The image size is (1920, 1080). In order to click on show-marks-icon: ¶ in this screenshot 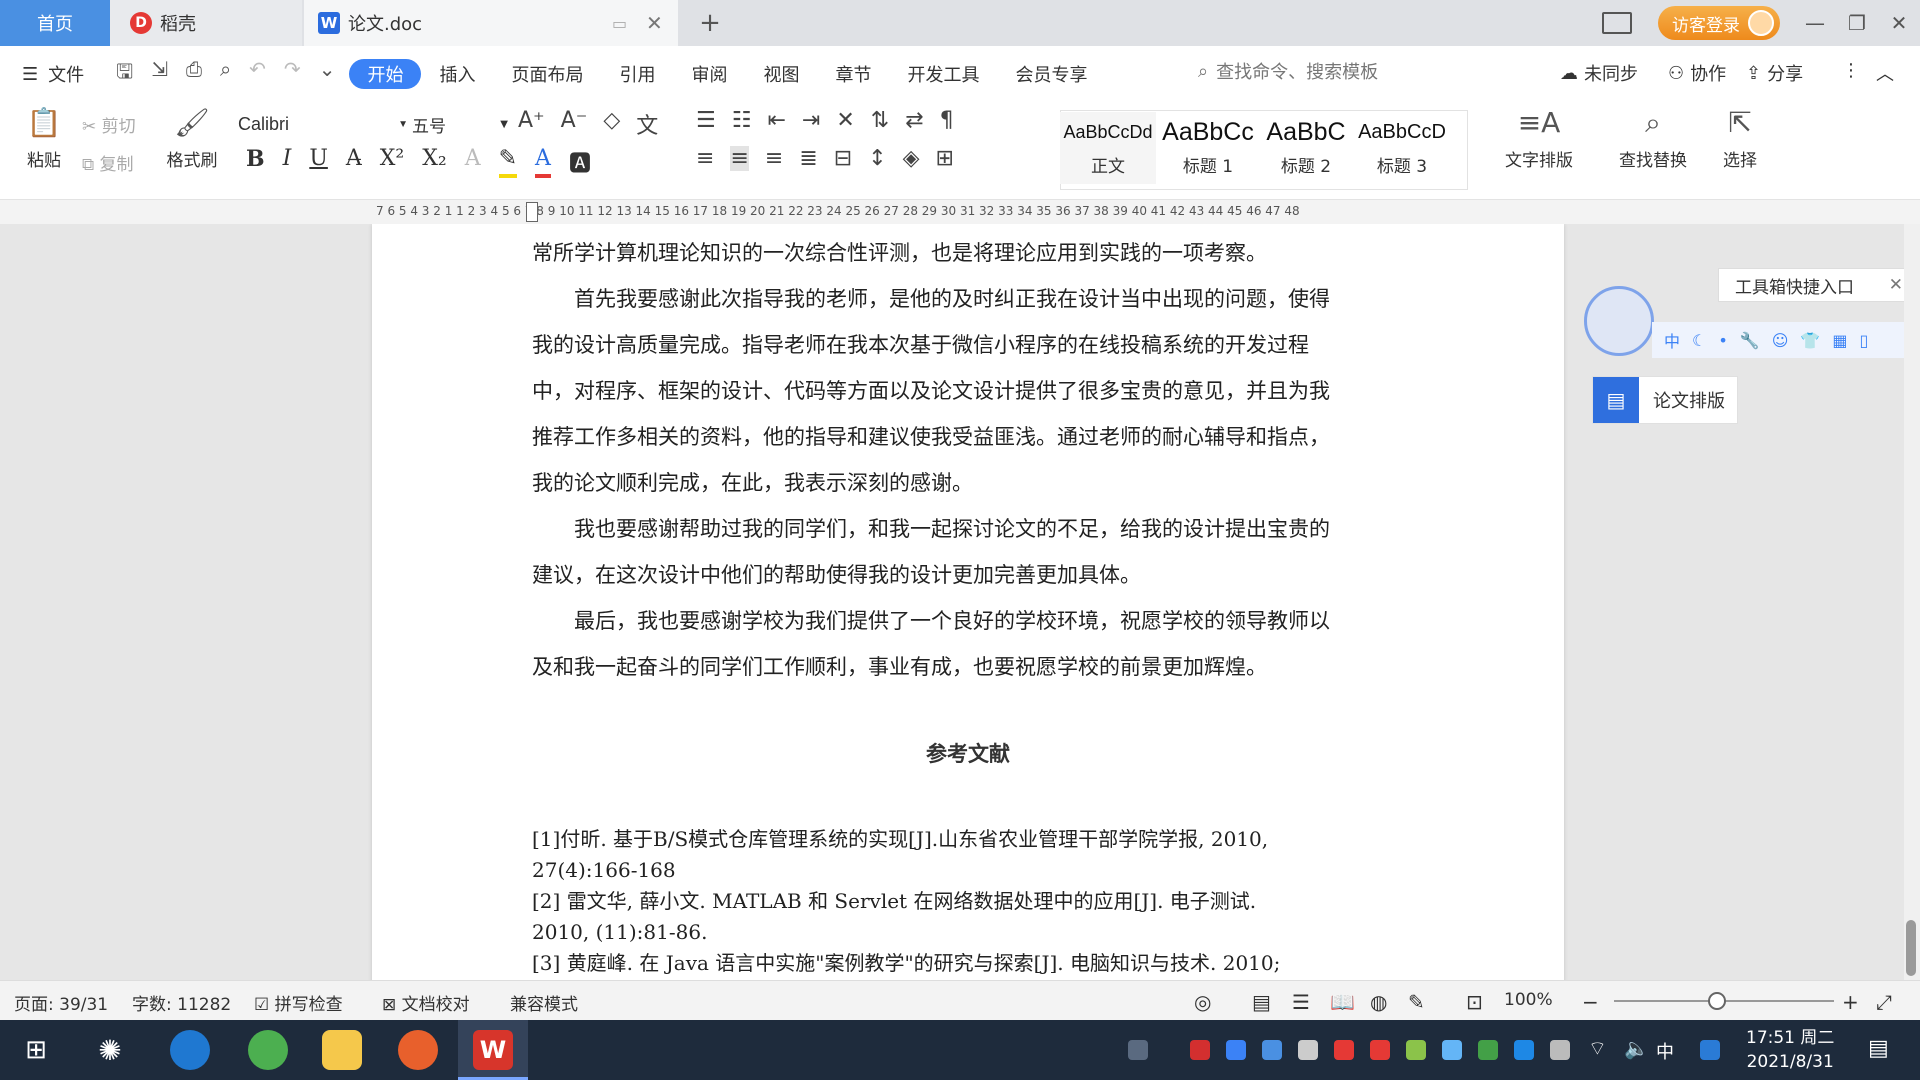, I will do `click(947, 120)`.